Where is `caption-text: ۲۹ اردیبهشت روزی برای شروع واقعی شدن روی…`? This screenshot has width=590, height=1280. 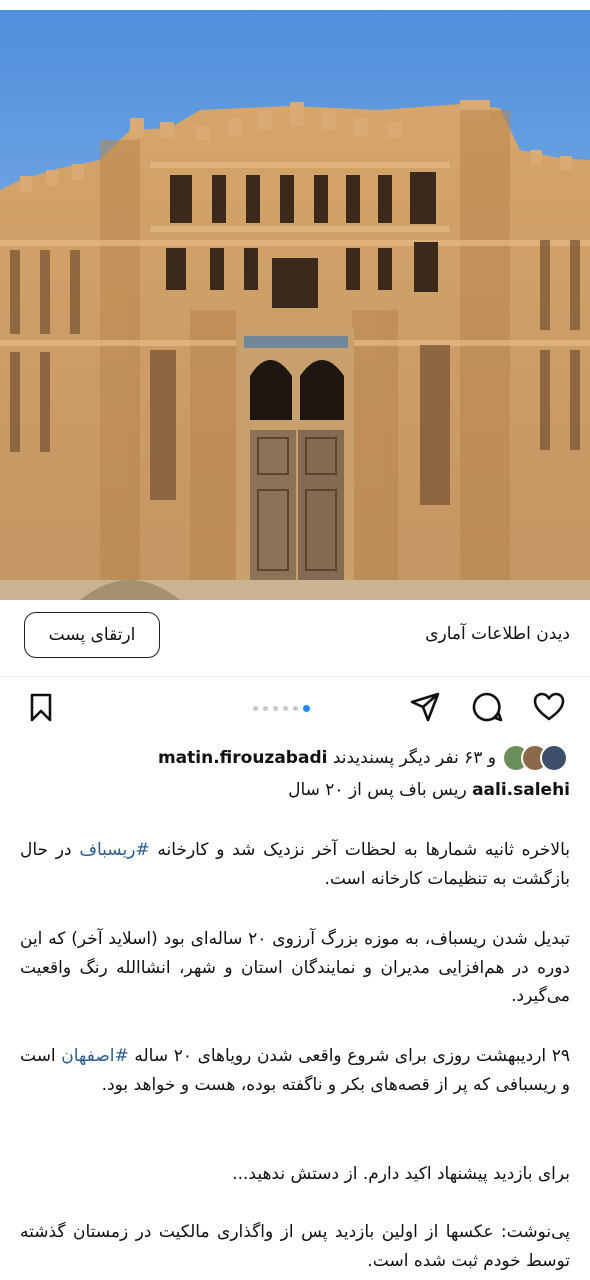
caption-text: ۲۹ اردیبهشت روزی برای شروع واقعی شدن روی… is located at coordinates (349, 1056).